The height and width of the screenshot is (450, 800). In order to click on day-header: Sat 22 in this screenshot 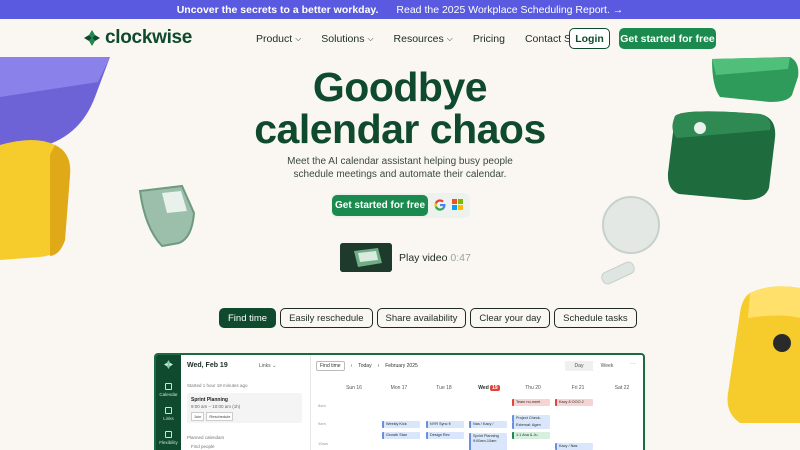, I will do `click(622, 388)`.